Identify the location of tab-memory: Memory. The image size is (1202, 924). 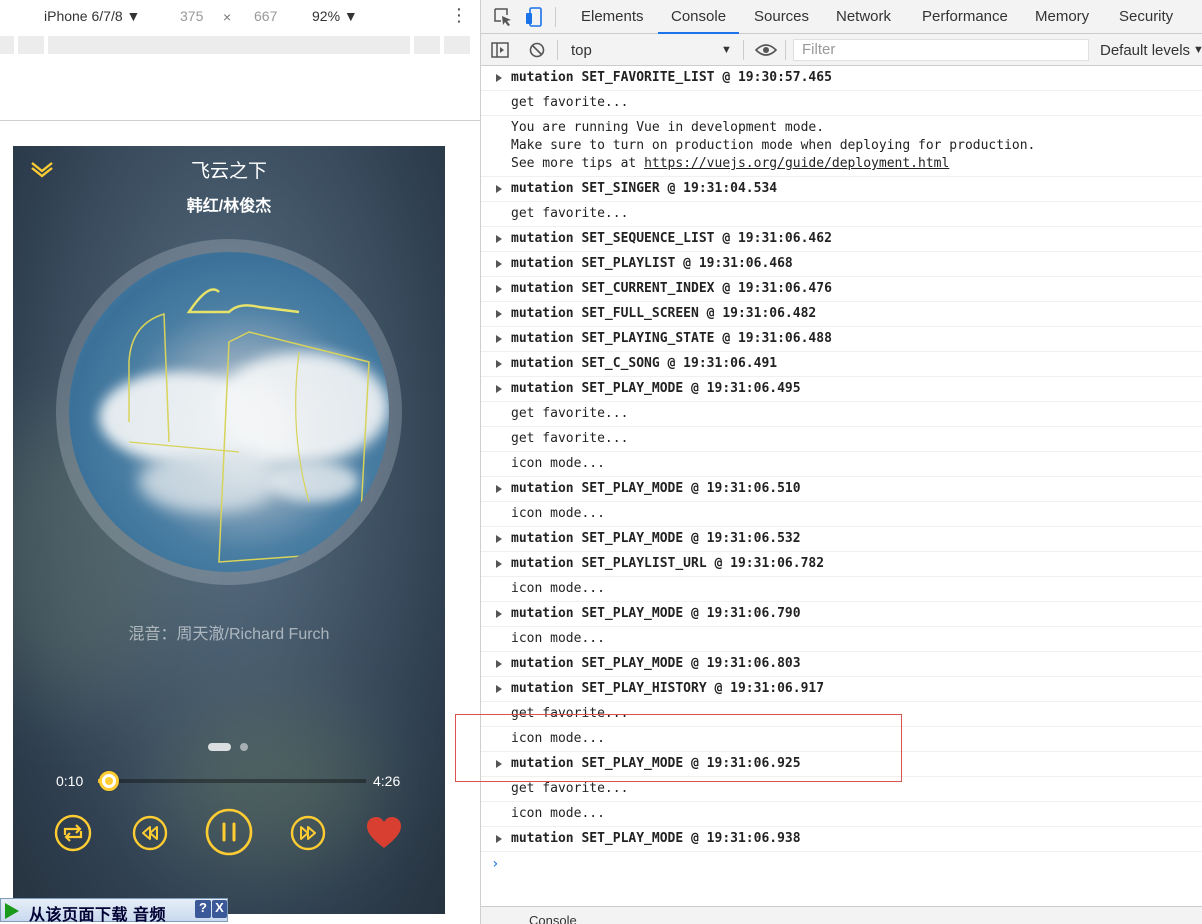
(1062, 17).